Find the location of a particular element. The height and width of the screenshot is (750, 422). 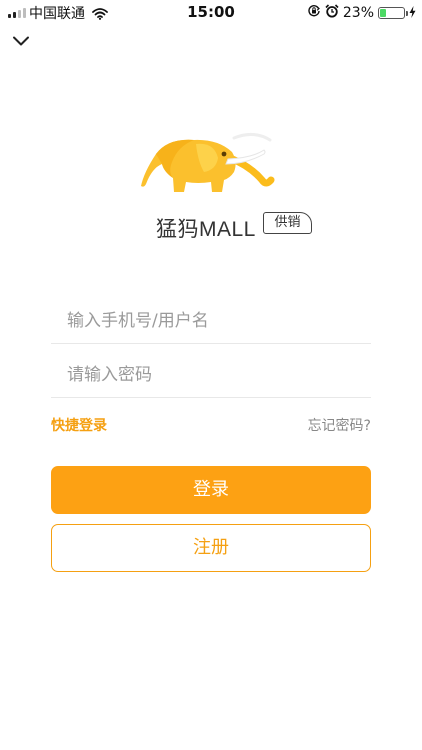

chevron-down-icon is located at coordinates (21, 42).